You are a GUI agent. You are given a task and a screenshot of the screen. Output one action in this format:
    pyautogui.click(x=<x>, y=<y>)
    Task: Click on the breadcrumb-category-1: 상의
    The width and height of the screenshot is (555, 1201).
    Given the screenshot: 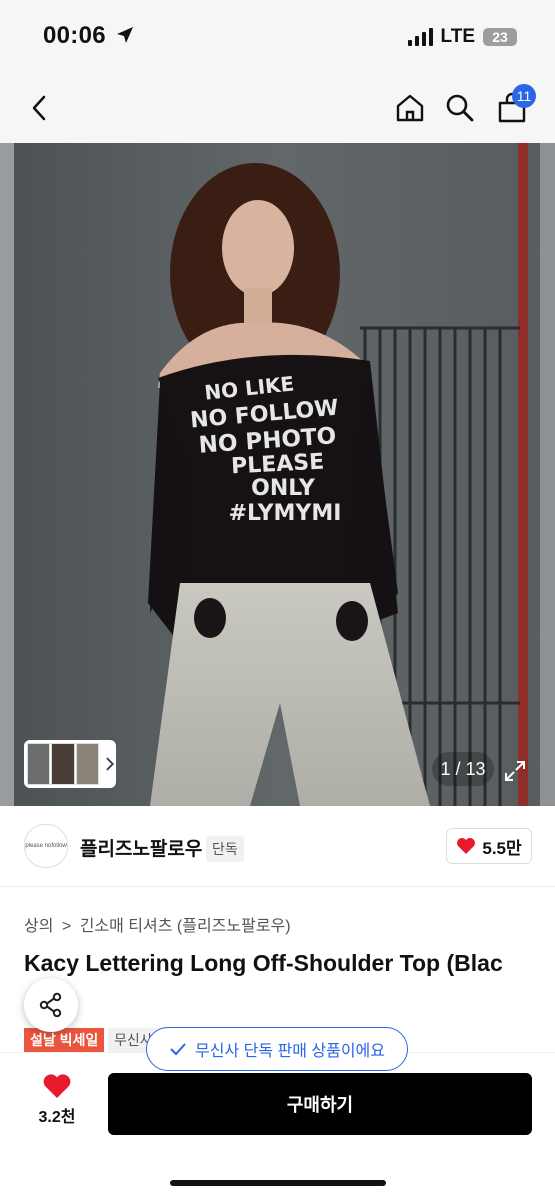 What is the action you would take?
    pyautogui.click(x=38, y=926)
    